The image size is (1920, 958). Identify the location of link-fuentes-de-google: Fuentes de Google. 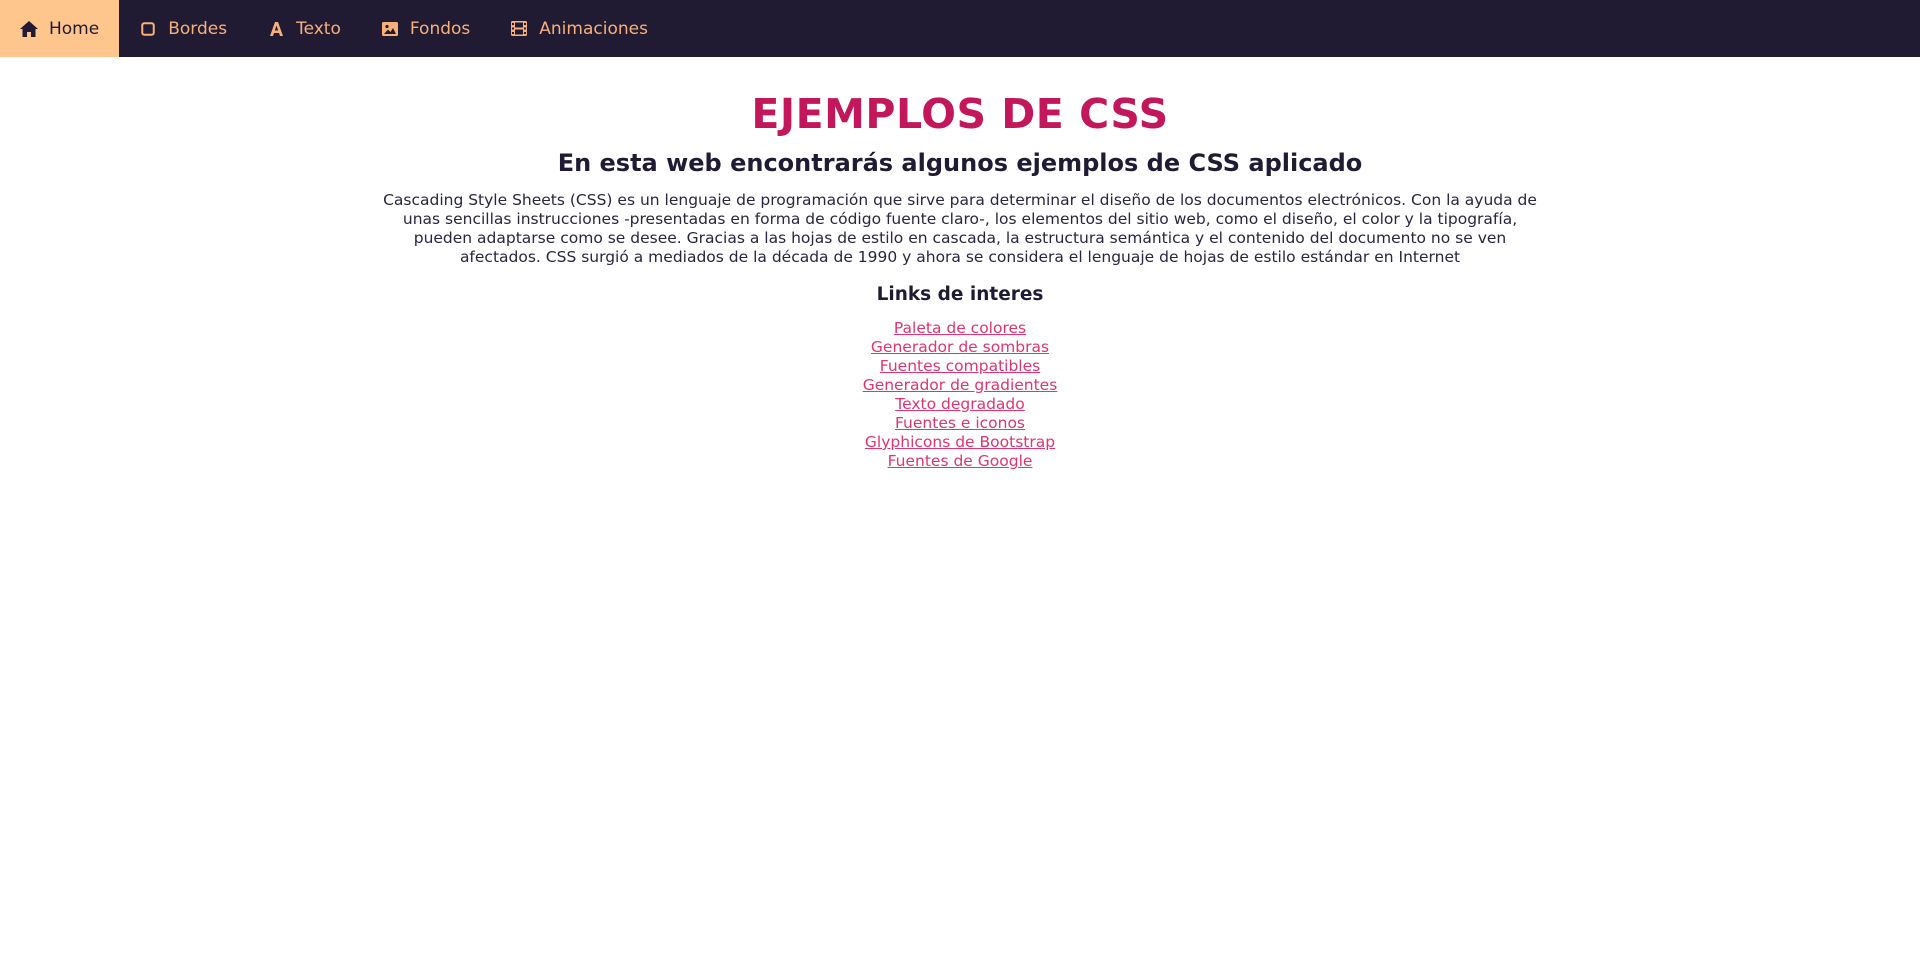
(960, 461).